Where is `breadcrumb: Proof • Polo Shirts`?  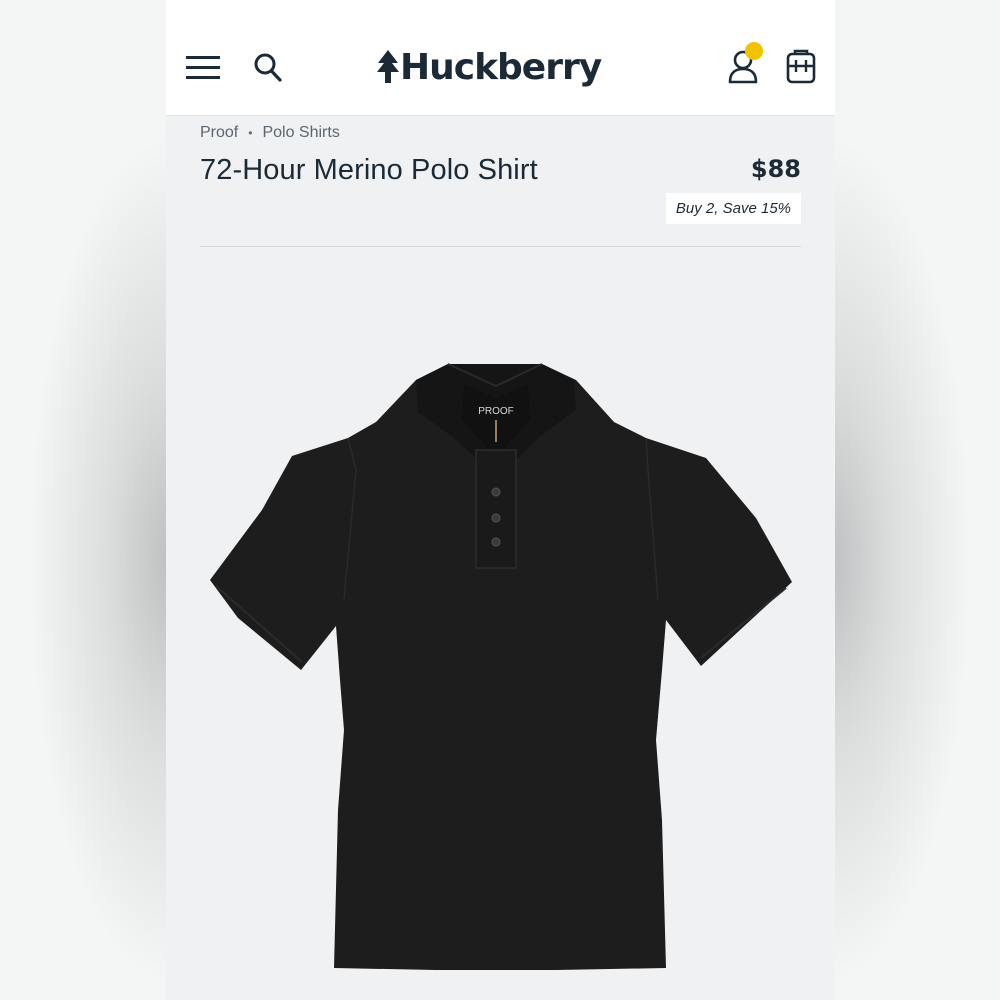 breadcrumb: Proof • Polo Shirts is located at coordinates (270, 133).